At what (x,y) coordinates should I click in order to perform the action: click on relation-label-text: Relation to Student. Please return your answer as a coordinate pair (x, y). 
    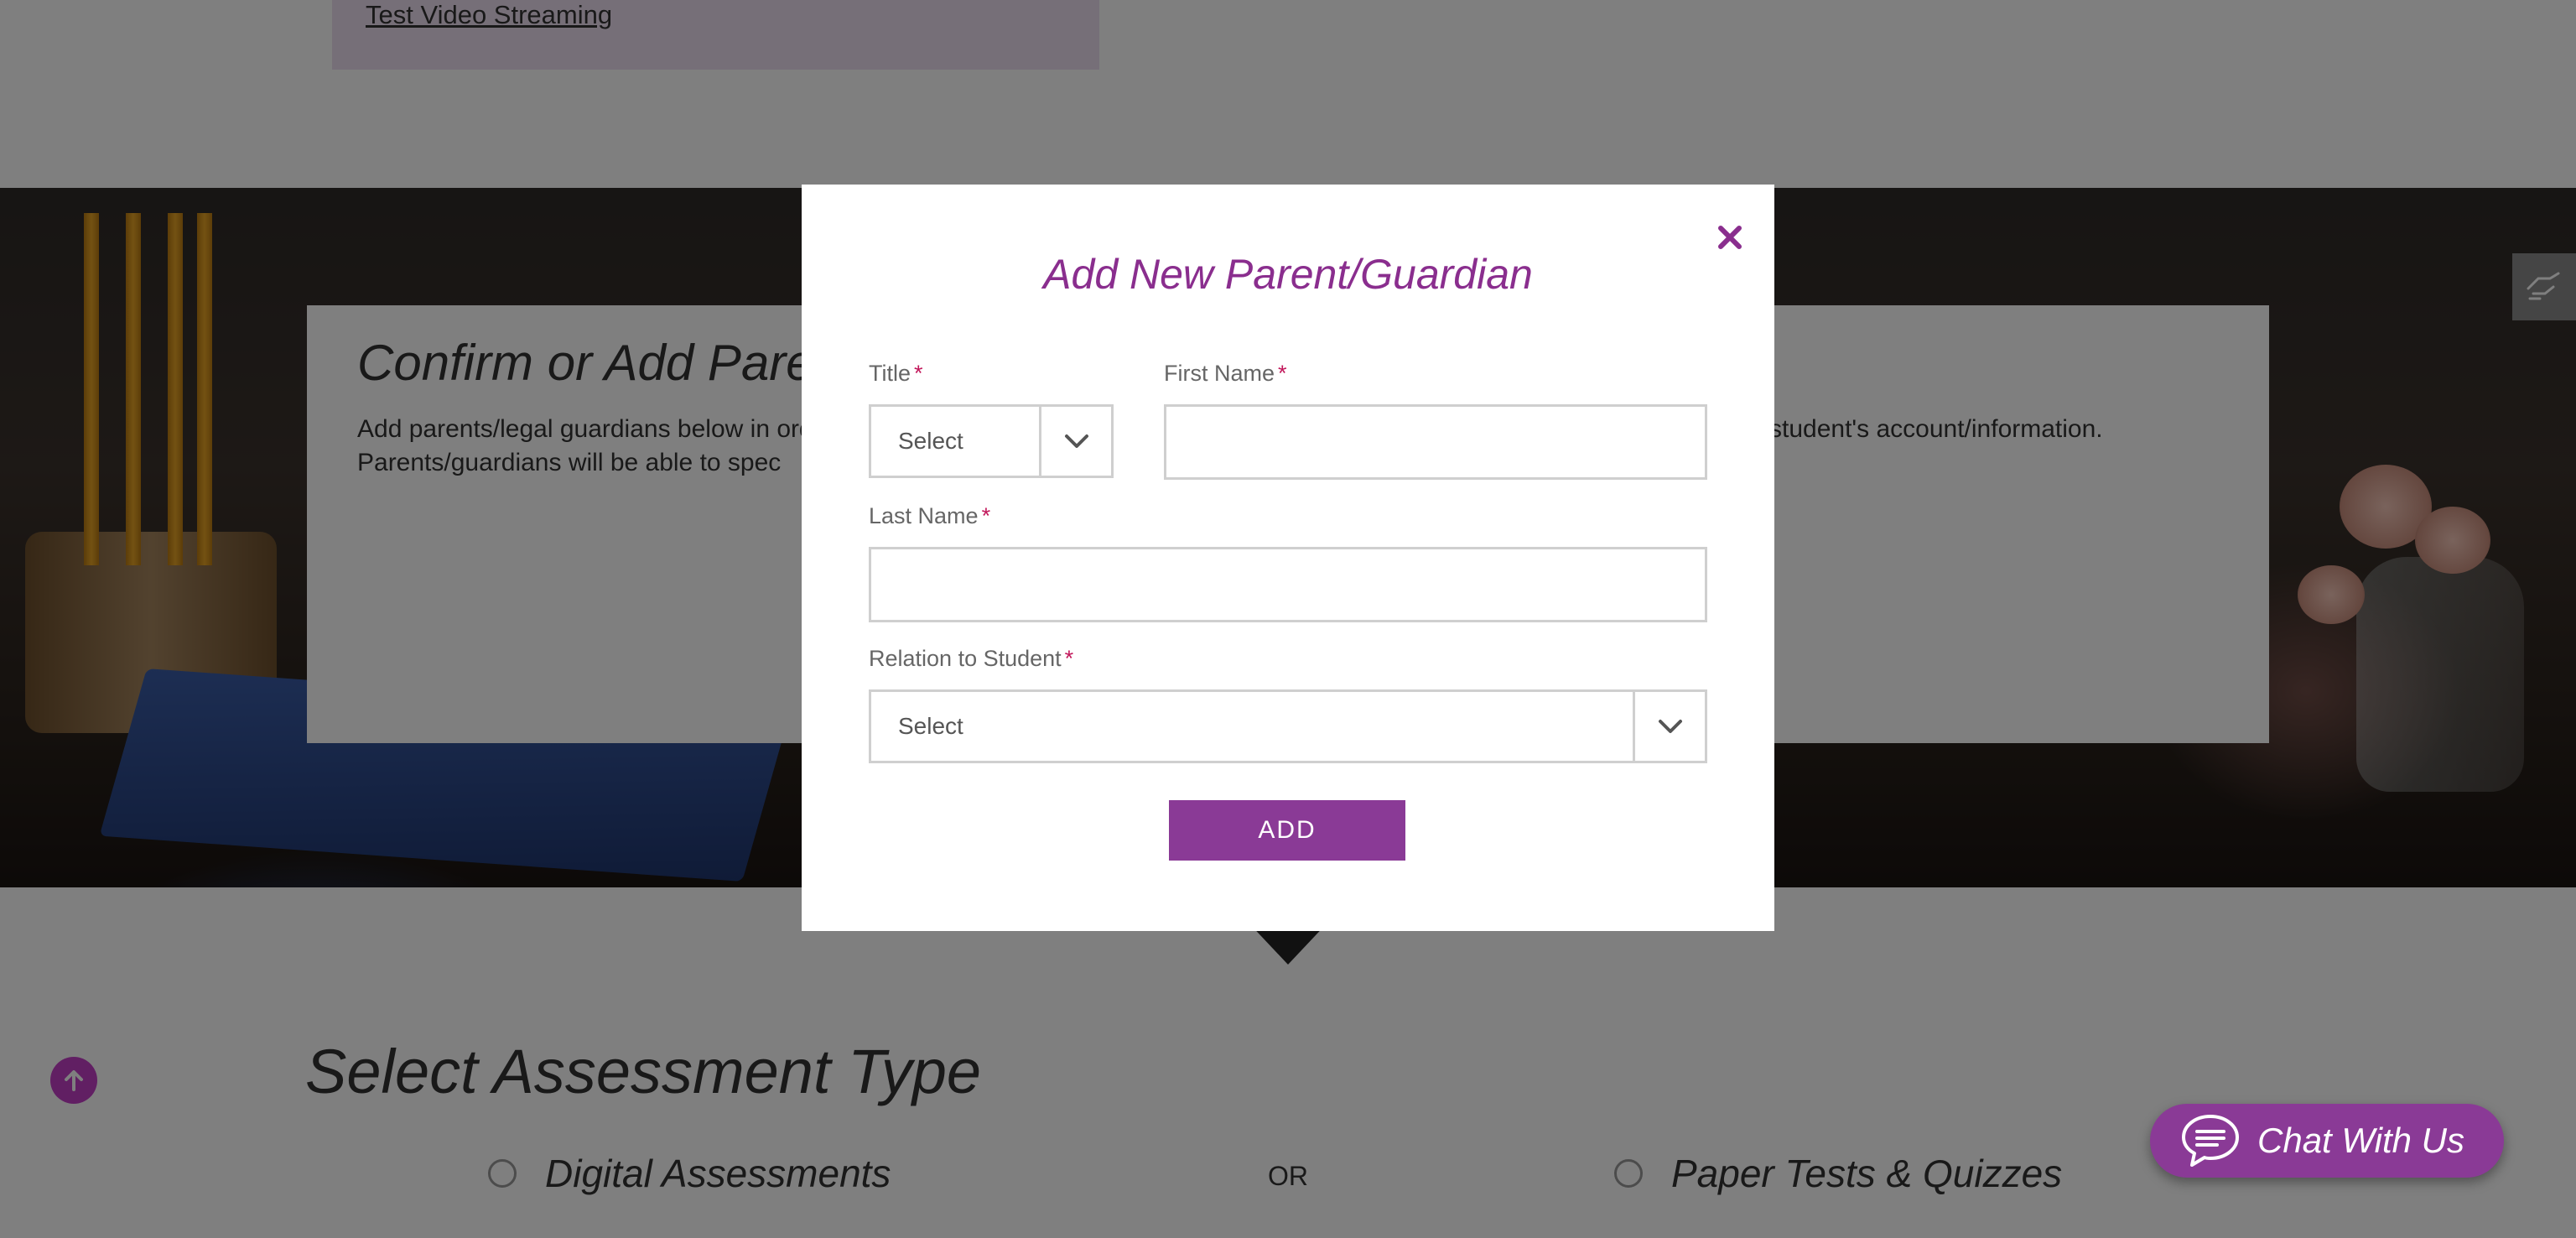
    Looking at the image, I should click on (965, 658).